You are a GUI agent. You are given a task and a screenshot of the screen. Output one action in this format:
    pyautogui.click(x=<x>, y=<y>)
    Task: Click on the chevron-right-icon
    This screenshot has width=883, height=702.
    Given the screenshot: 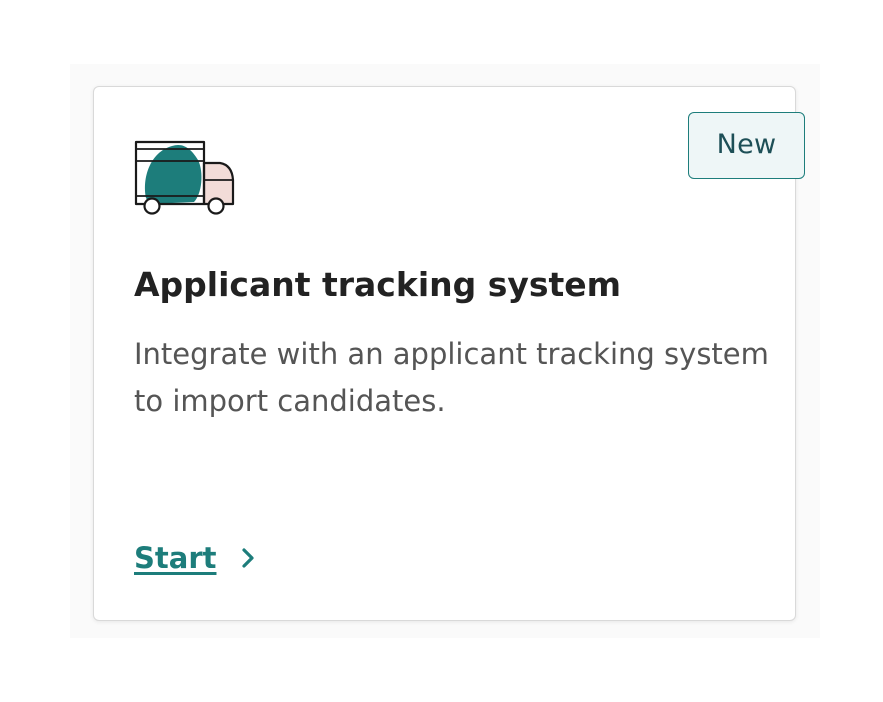 What is the action you would take?
    pyautogui.click(x=248, y=558)
    